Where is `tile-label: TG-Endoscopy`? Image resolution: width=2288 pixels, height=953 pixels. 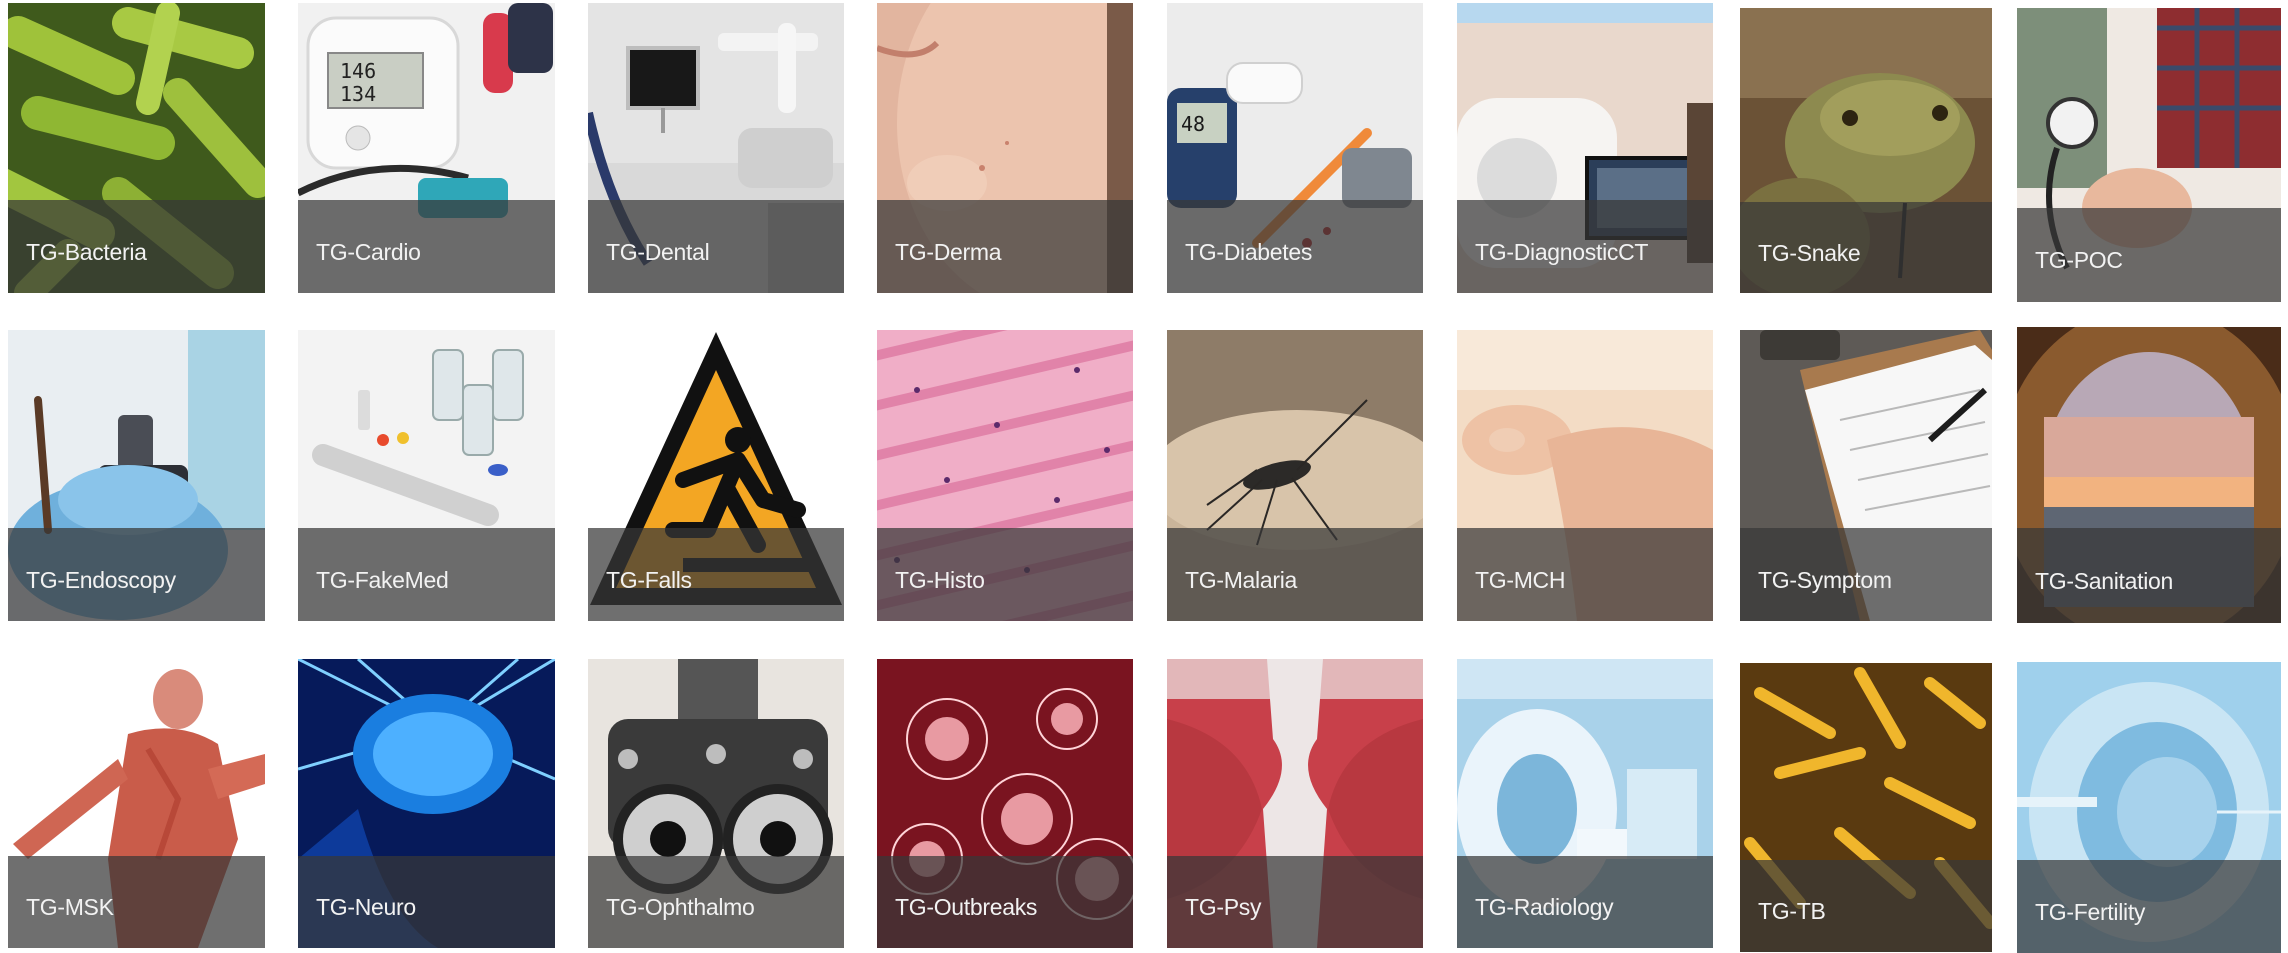 tile-label: TG-Endoscopy is located at coordinates (101, 579).